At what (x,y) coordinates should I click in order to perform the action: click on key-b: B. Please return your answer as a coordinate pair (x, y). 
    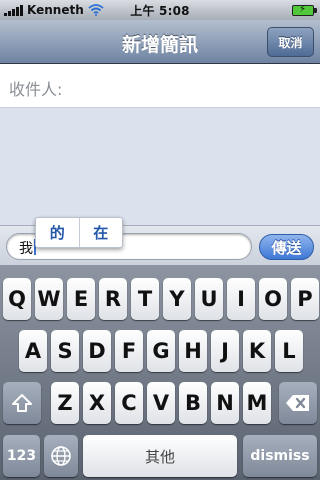
    Looking at the image, I should click on (193, 403).